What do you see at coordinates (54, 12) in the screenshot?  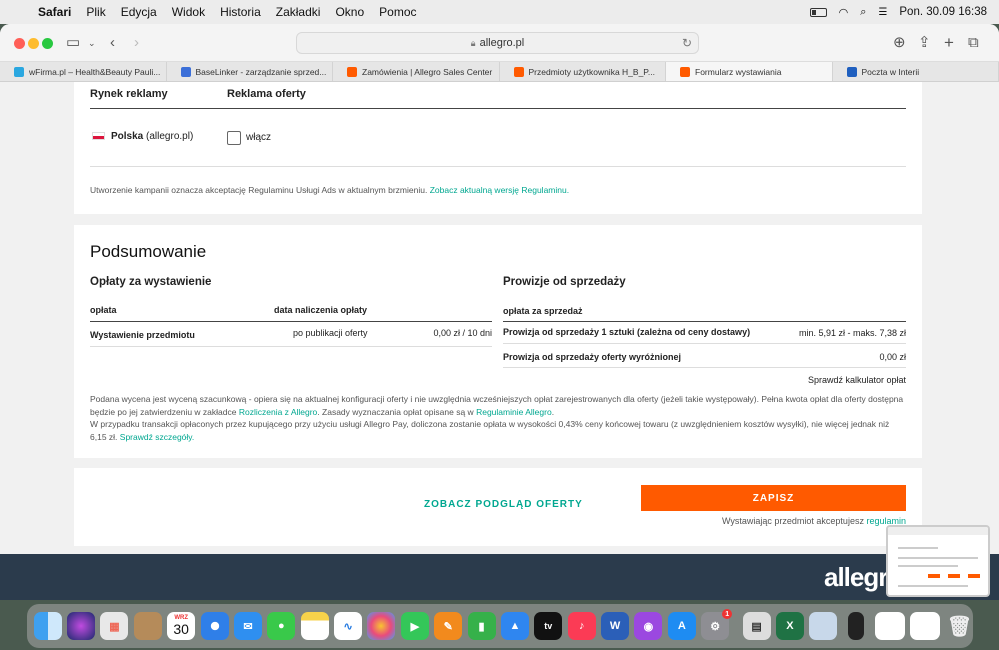 I see `menu-safari: Safari` at bounding box center [54, 12].